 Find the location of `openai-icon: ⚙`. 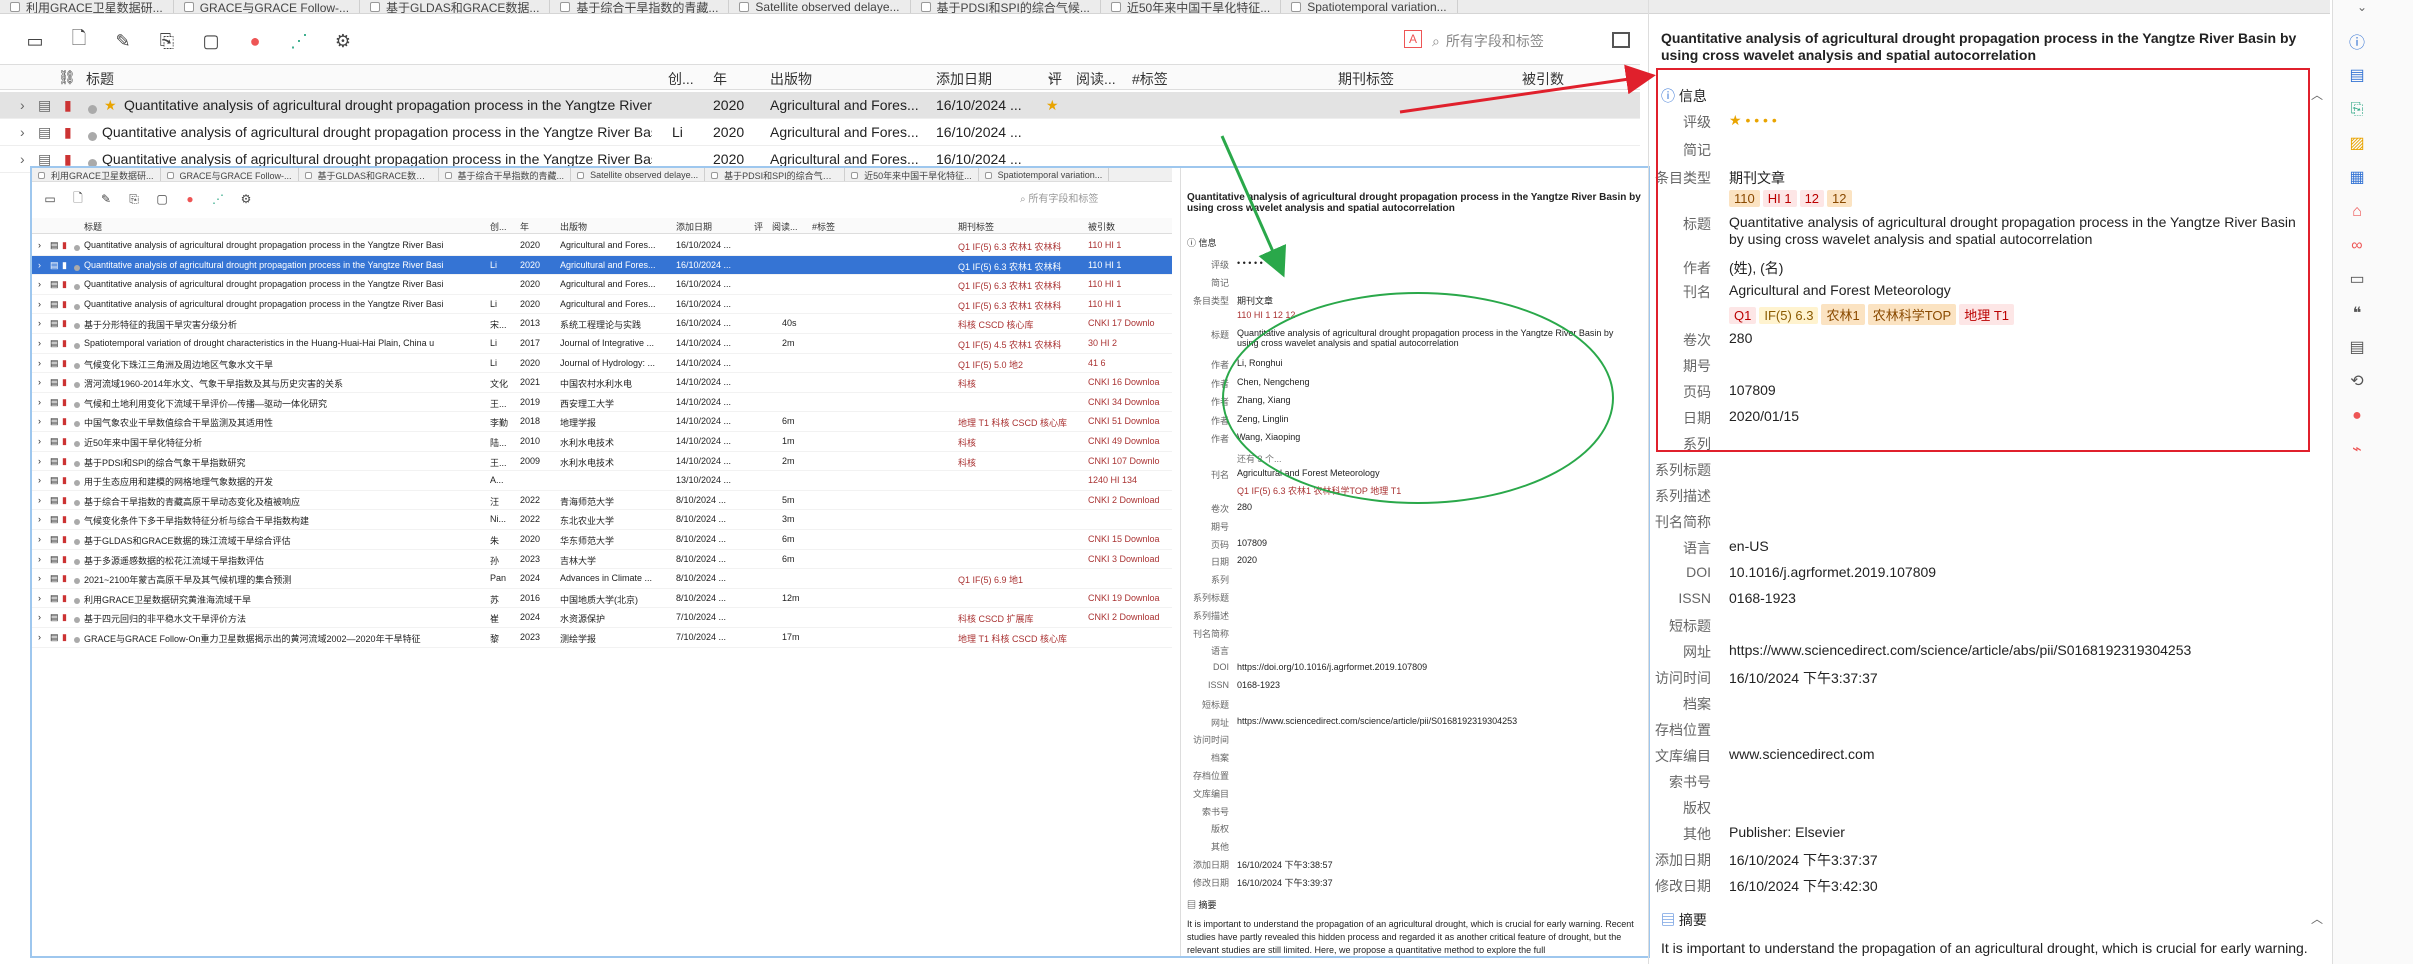

openai-icon: ⚙ is located at coordinates (343, 41).